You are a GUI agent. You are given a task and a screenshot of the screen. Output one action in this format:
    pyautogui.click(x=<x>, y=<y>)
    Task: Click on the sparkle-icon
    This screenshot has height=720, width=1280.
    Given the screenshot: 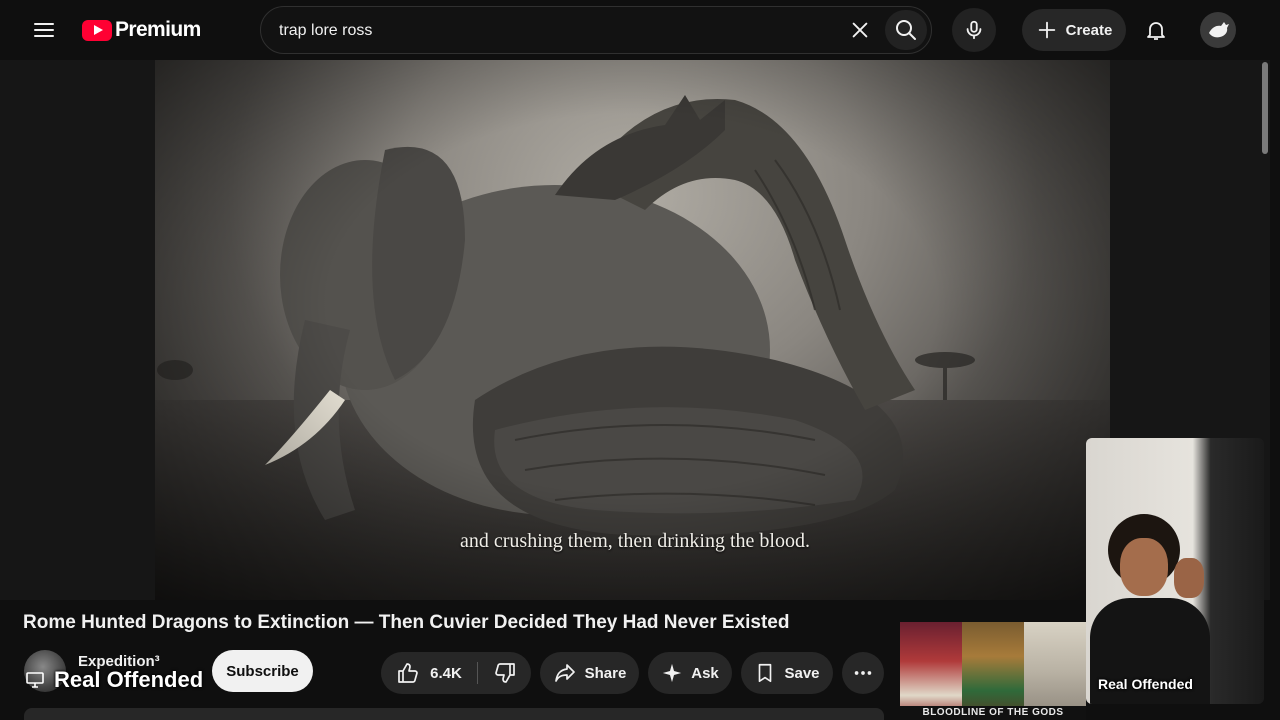 What is the action you would take?
    pyautogui.click(x=672, y=673)
    